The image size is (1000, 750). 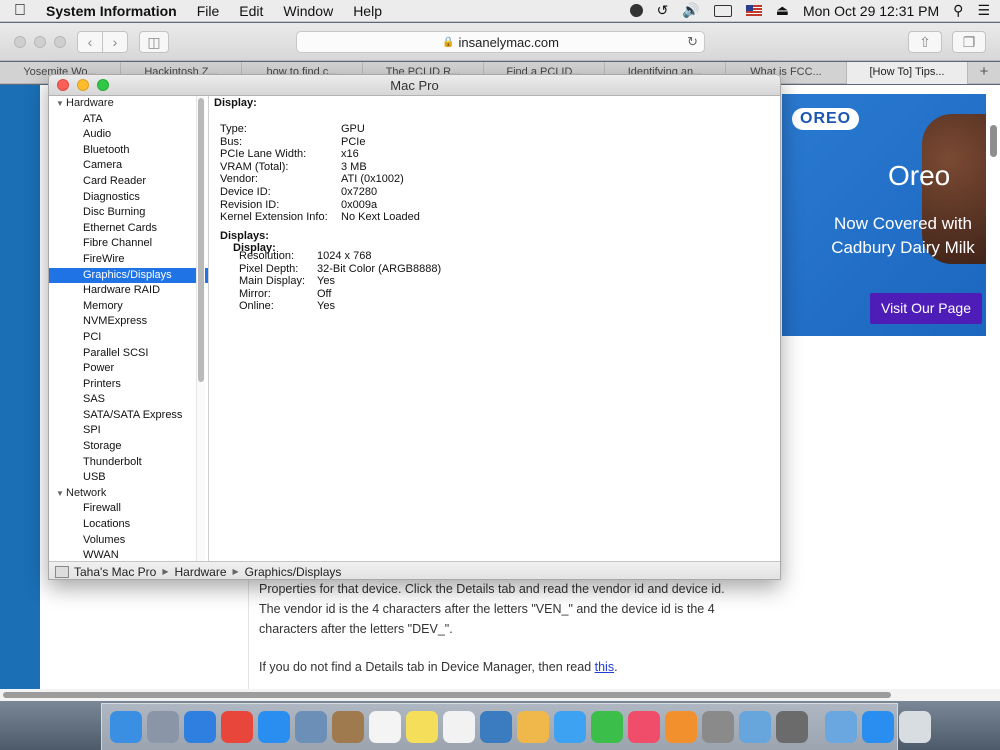 What do you see at coordinates (128, 385) in the screenshot?
I see `sidebar-item-printers: Printers` at bounding box center [128, 385].